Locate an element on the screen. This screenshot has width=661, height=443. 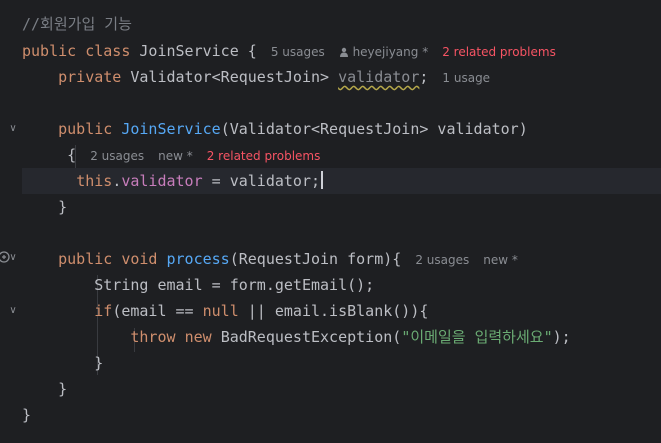
constructor-name: JoinService is located at coordinates (171, 129).